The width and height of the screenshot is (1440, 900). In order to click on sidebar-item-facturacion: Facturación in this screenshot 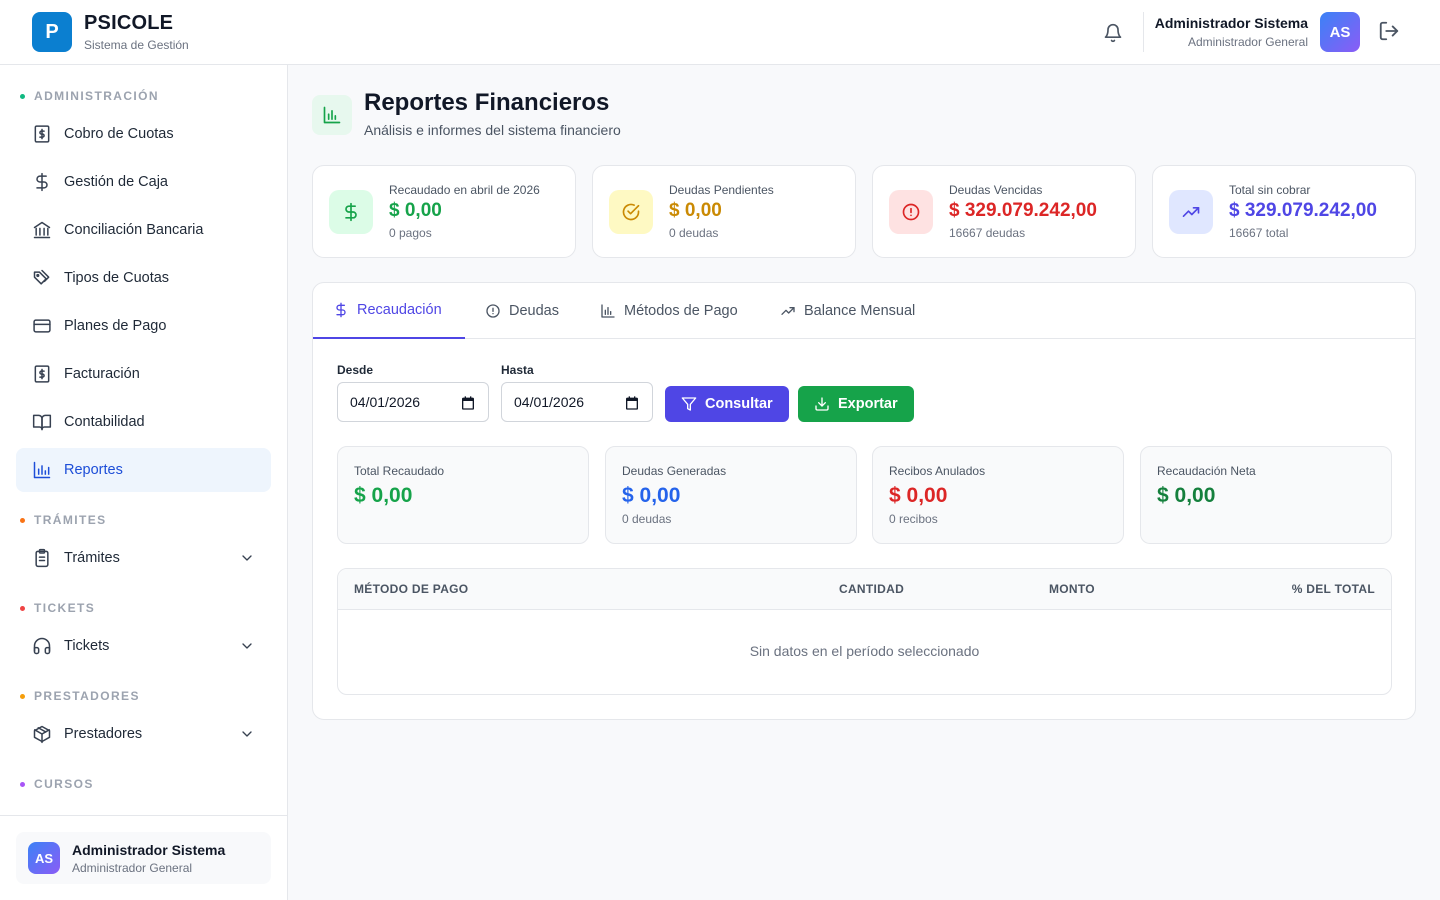, I will do `click(143, 374)`.